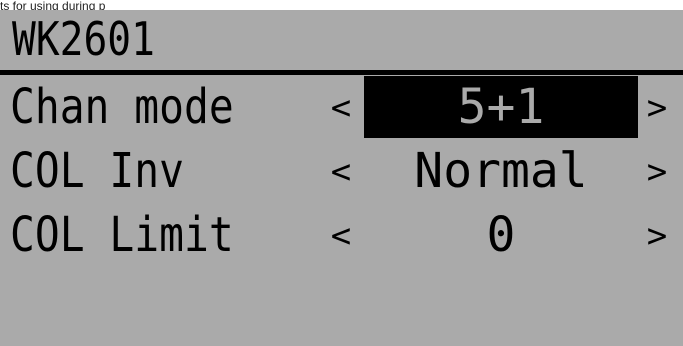 This screenshot has height=346, width=683. I want to click on setting-value: 0, so click(501, 235).